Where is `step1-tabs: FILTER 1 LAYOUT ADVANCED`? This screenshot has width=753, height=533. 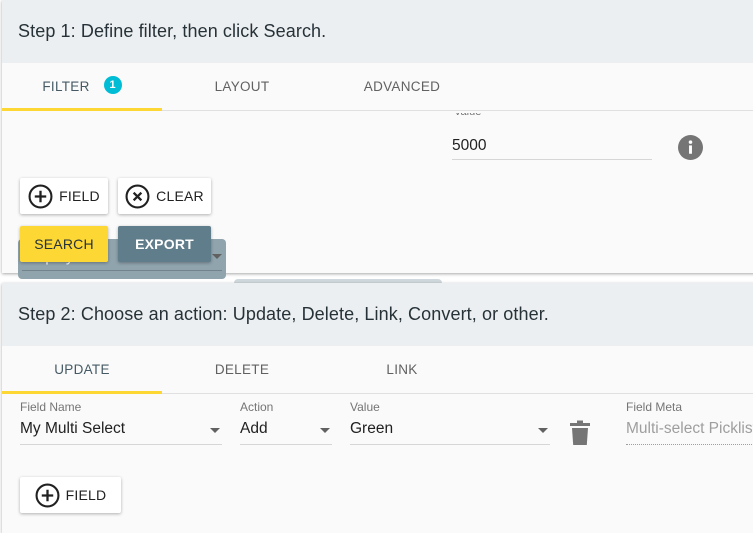
step1-tabs: FILTER 1 LAYOUT ADVANCED is located at coordinates (377, 87).